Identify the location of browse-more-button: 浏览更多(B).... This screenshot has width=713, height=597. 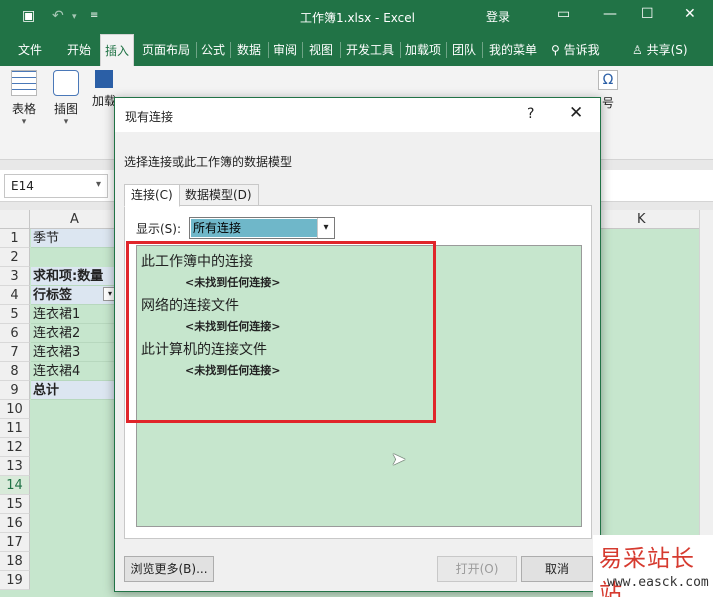
(169, 569).